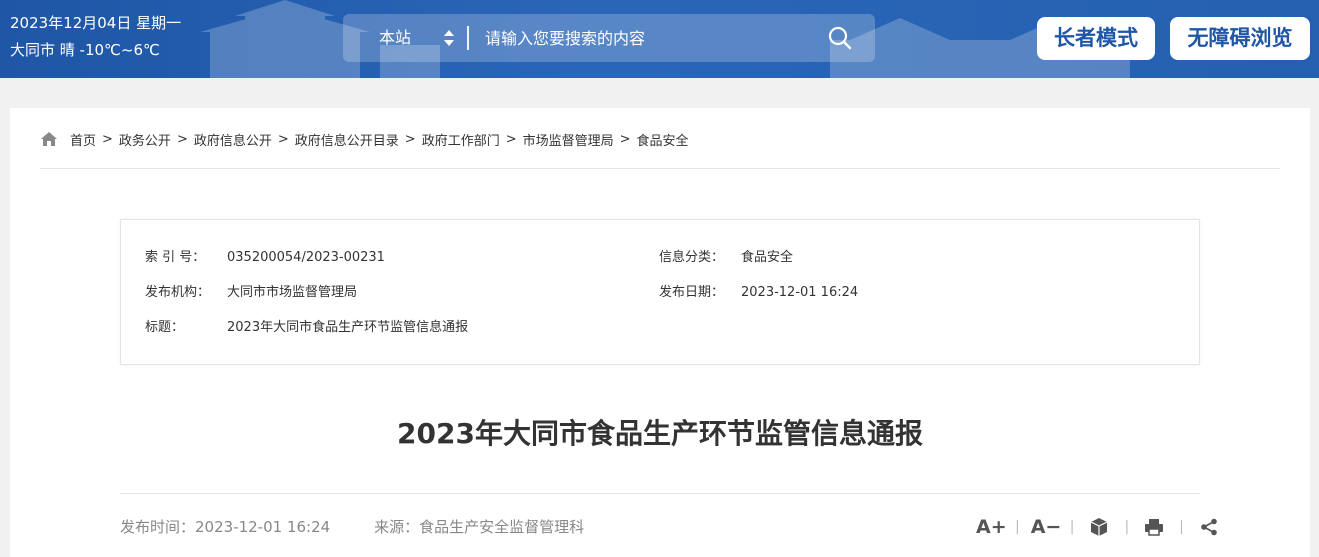 Image resolution: width=1319 pixels, height=557 pixels. Describe the element at coordinates (165, 327) in the screenshot. I see `doc-title-label: 标题：` at that location.